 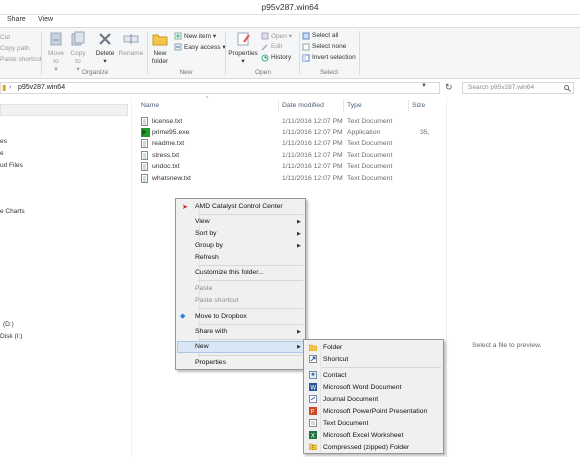 What do you see at coordinates (243, 53) in the screenshot?
I see `properties-label: Properties` at bounding box center [243, 53].